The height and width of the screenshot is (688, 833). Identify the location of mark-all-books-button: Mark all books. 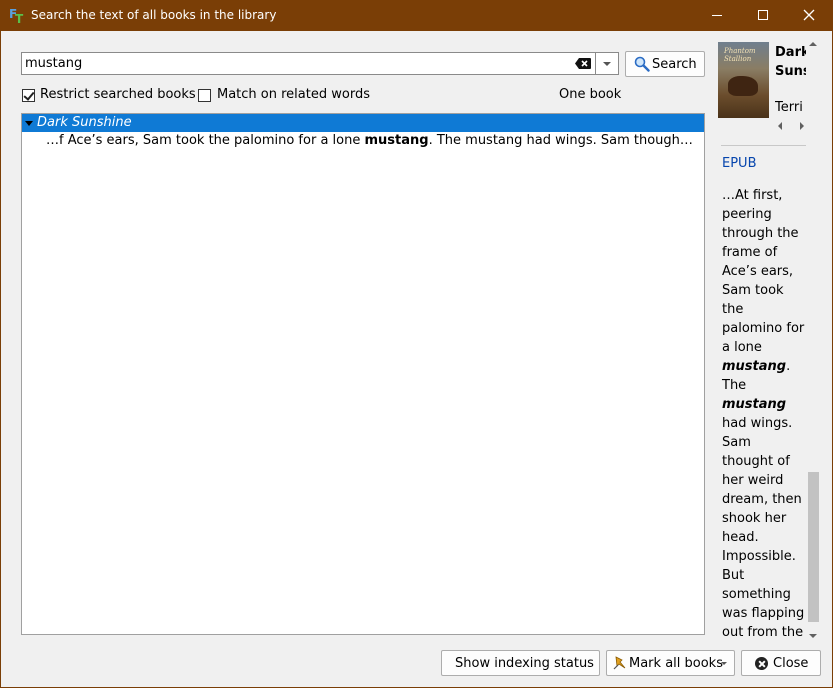
(670, 663).